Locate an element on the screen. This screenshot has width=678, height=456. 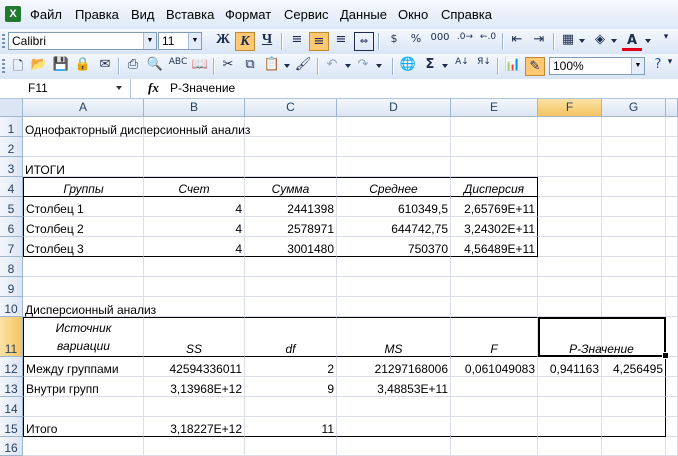
font-name-select: Calibri ▼ is located at coordinates (82, 41).